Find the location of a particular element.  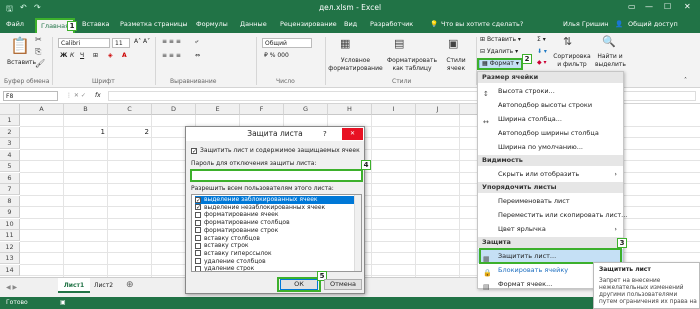

paste-button: Вставить is located at coordinates (21, 63).